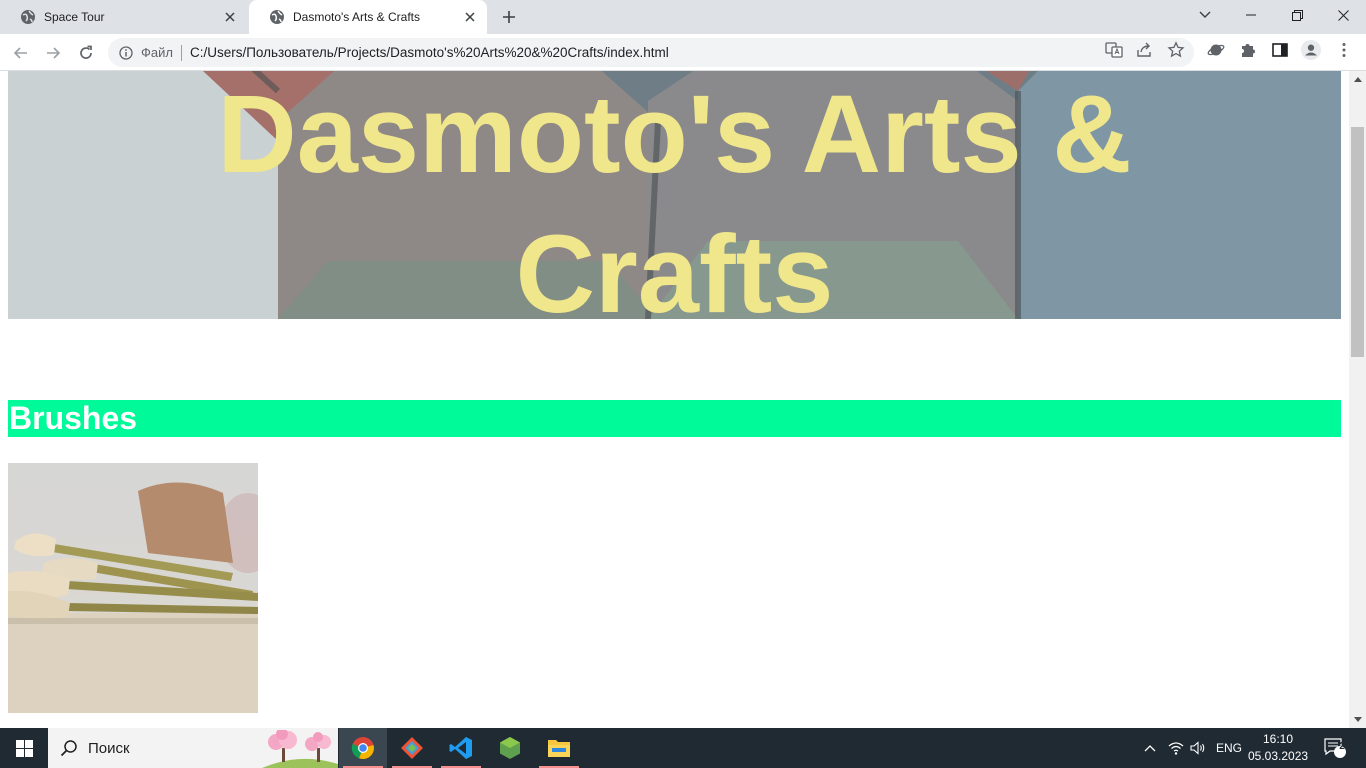 This screenshot has width=1366, height=768. I want to click on arrow-left-icon, so click(20, 53).